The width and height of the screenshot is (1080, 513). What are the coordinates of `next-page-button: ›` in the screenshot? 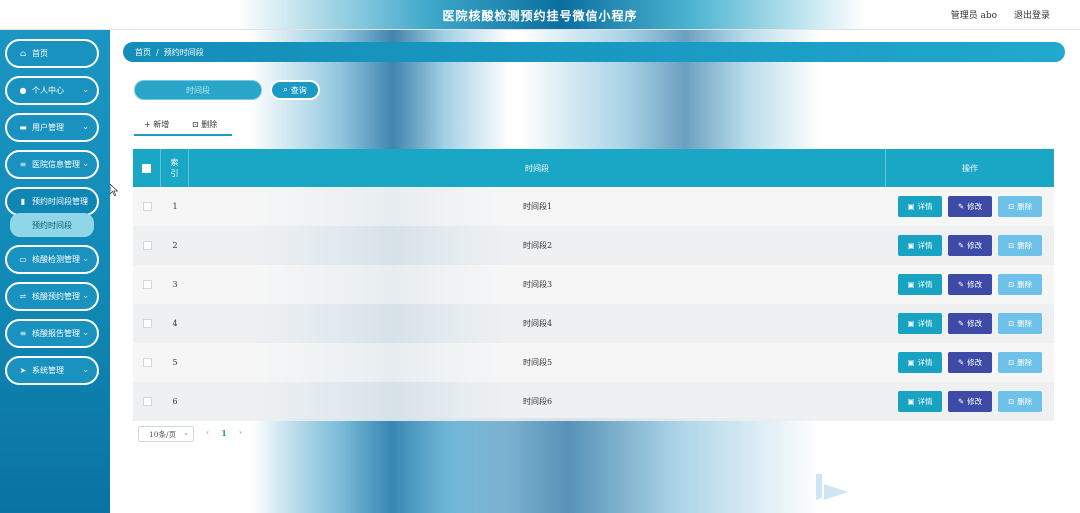 It's located at (240, 433).